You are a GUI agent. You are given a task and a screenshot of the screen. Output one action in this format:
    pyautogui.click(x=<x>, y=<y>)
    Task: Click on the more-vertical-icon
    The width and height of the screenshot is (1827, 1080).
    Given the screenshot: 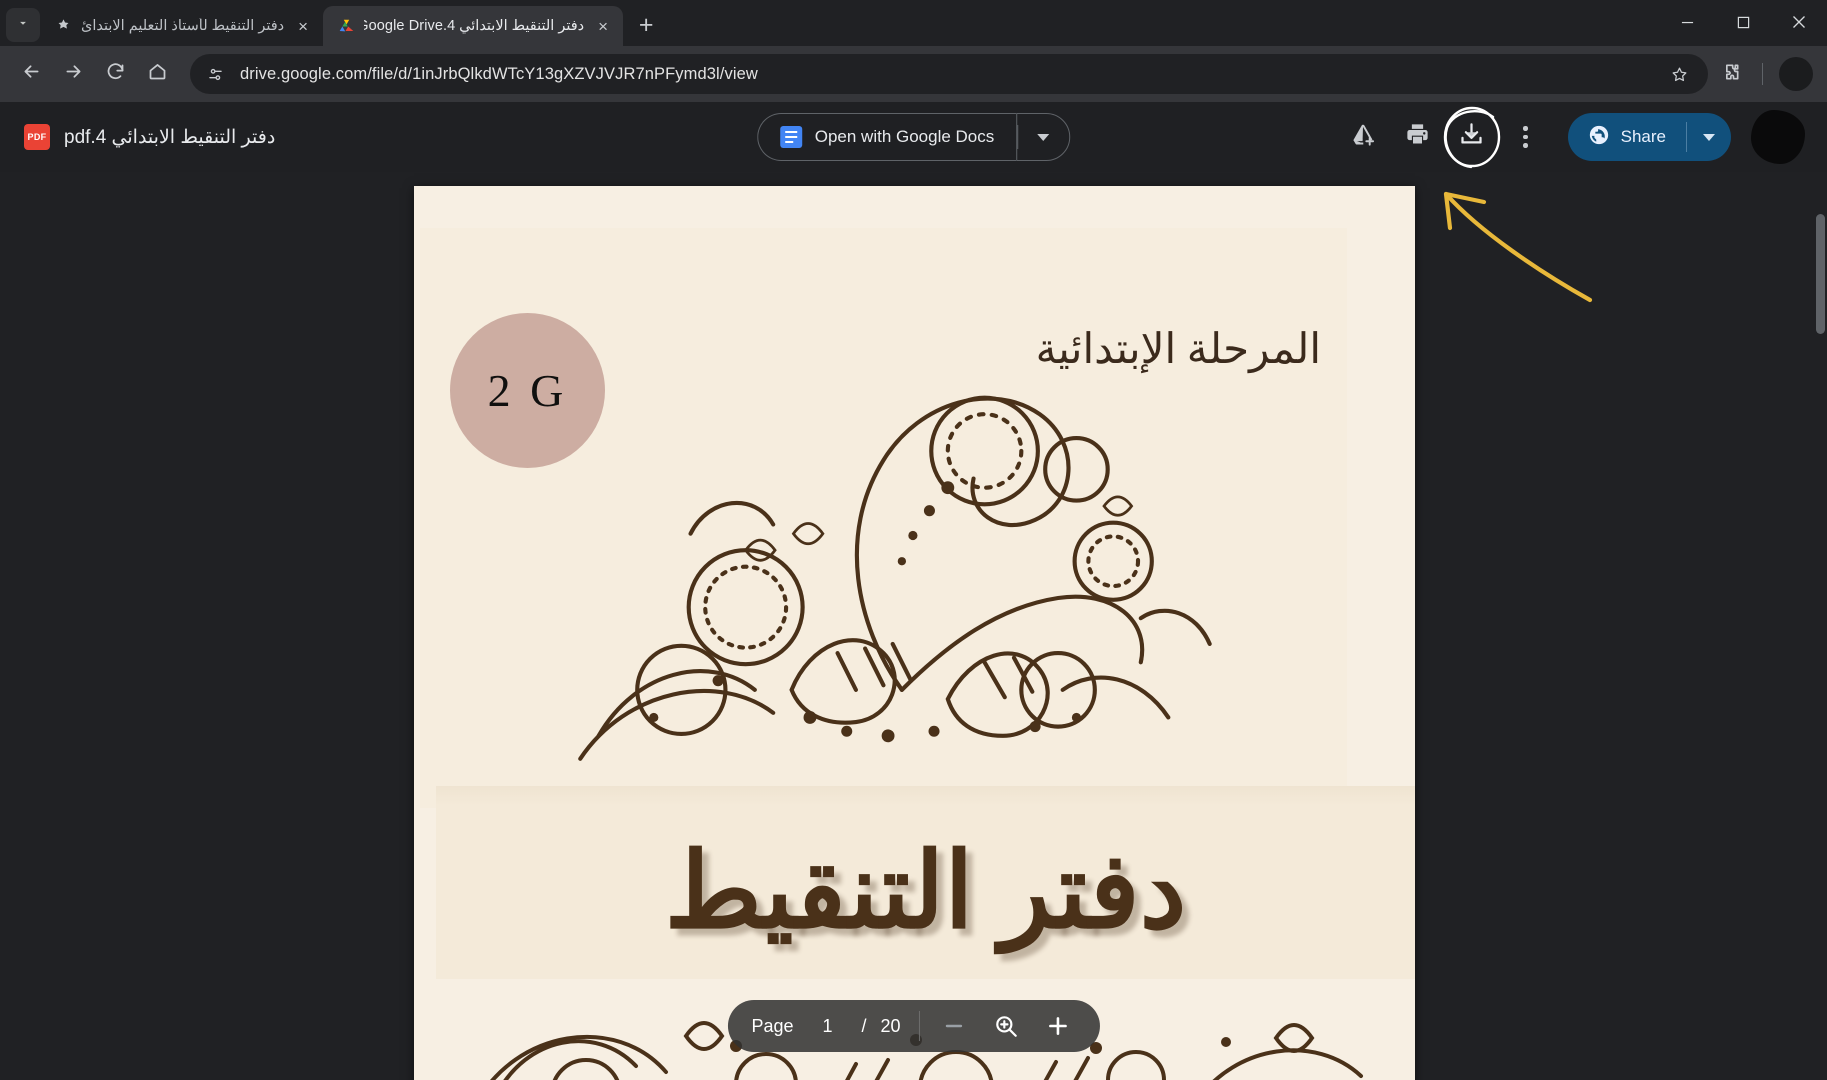 What is the action you would take?
    pyautogui.click(x=1525, y=137)
    